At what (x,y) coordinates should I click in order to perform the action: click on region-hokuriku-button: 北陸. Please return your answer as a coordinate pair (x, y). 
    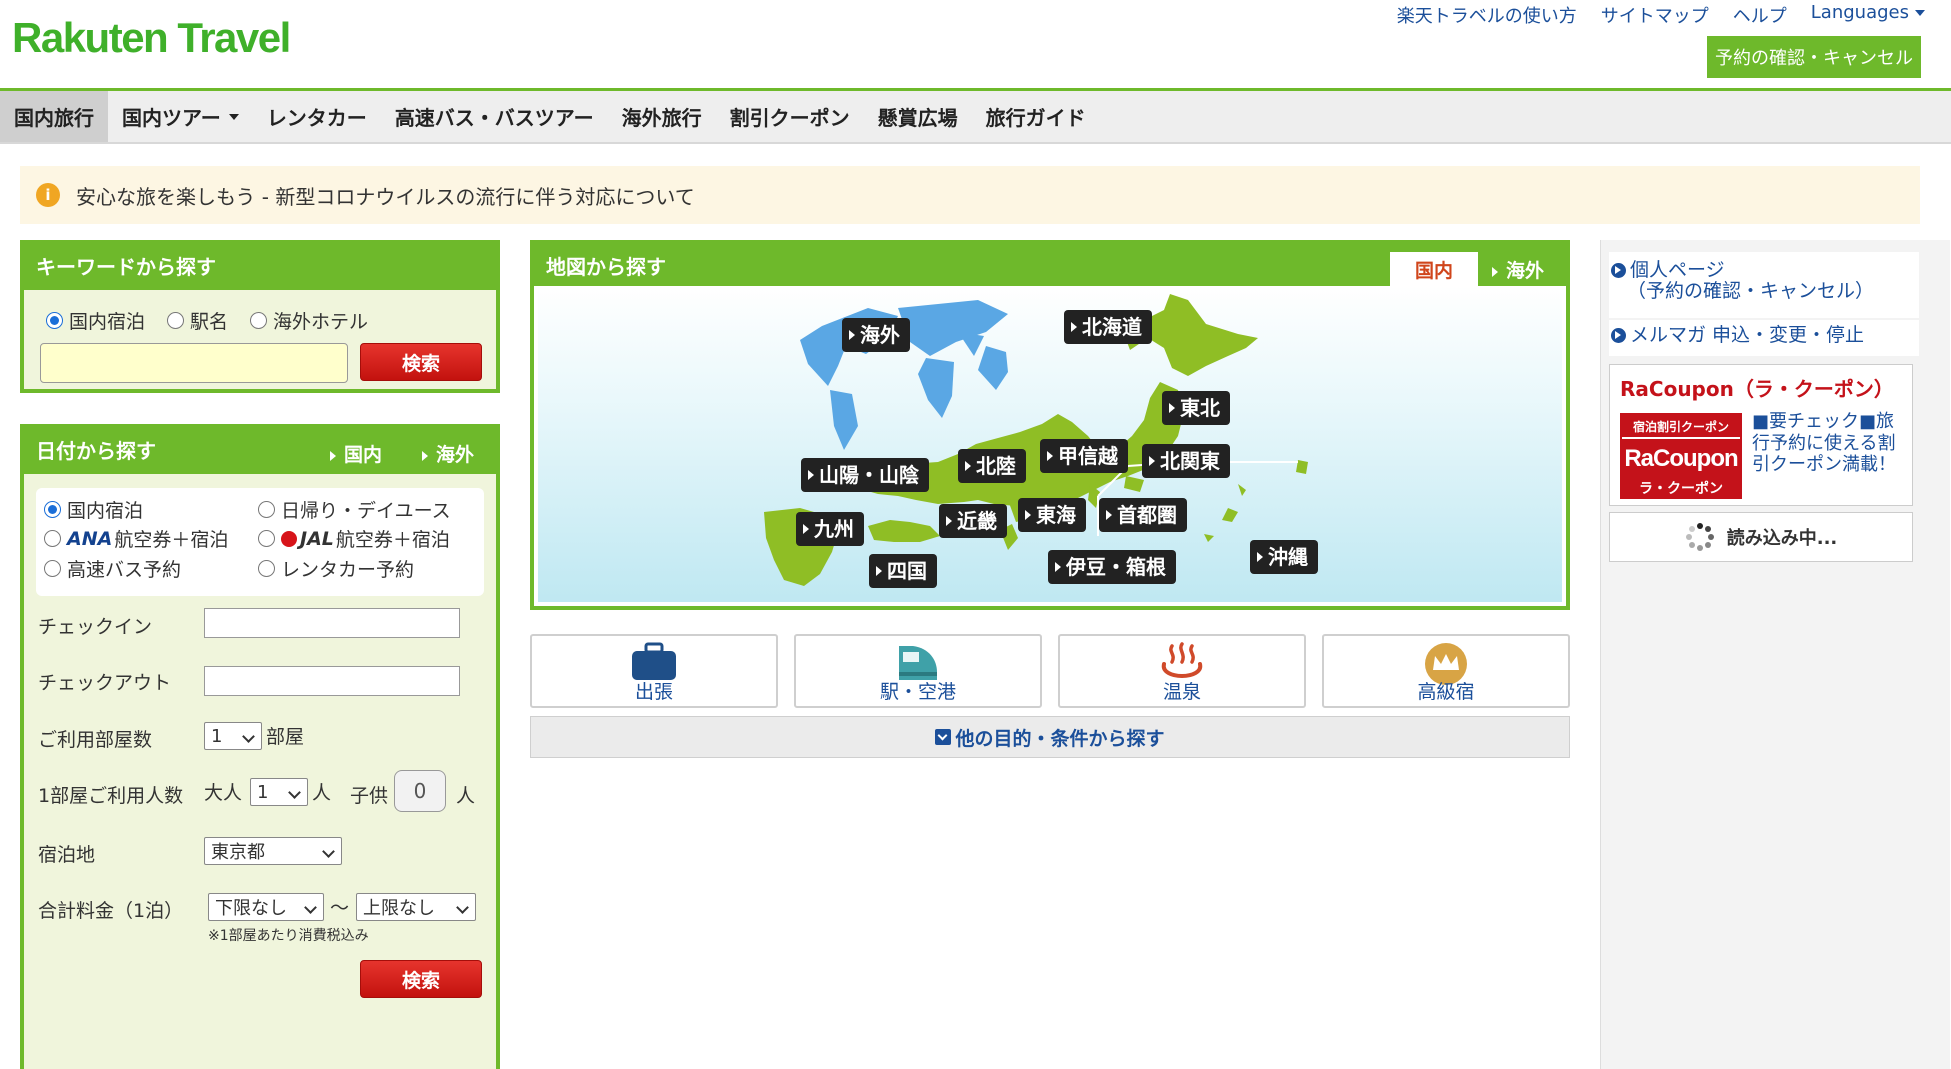
    Looking at the image, I should click on (992, 466).